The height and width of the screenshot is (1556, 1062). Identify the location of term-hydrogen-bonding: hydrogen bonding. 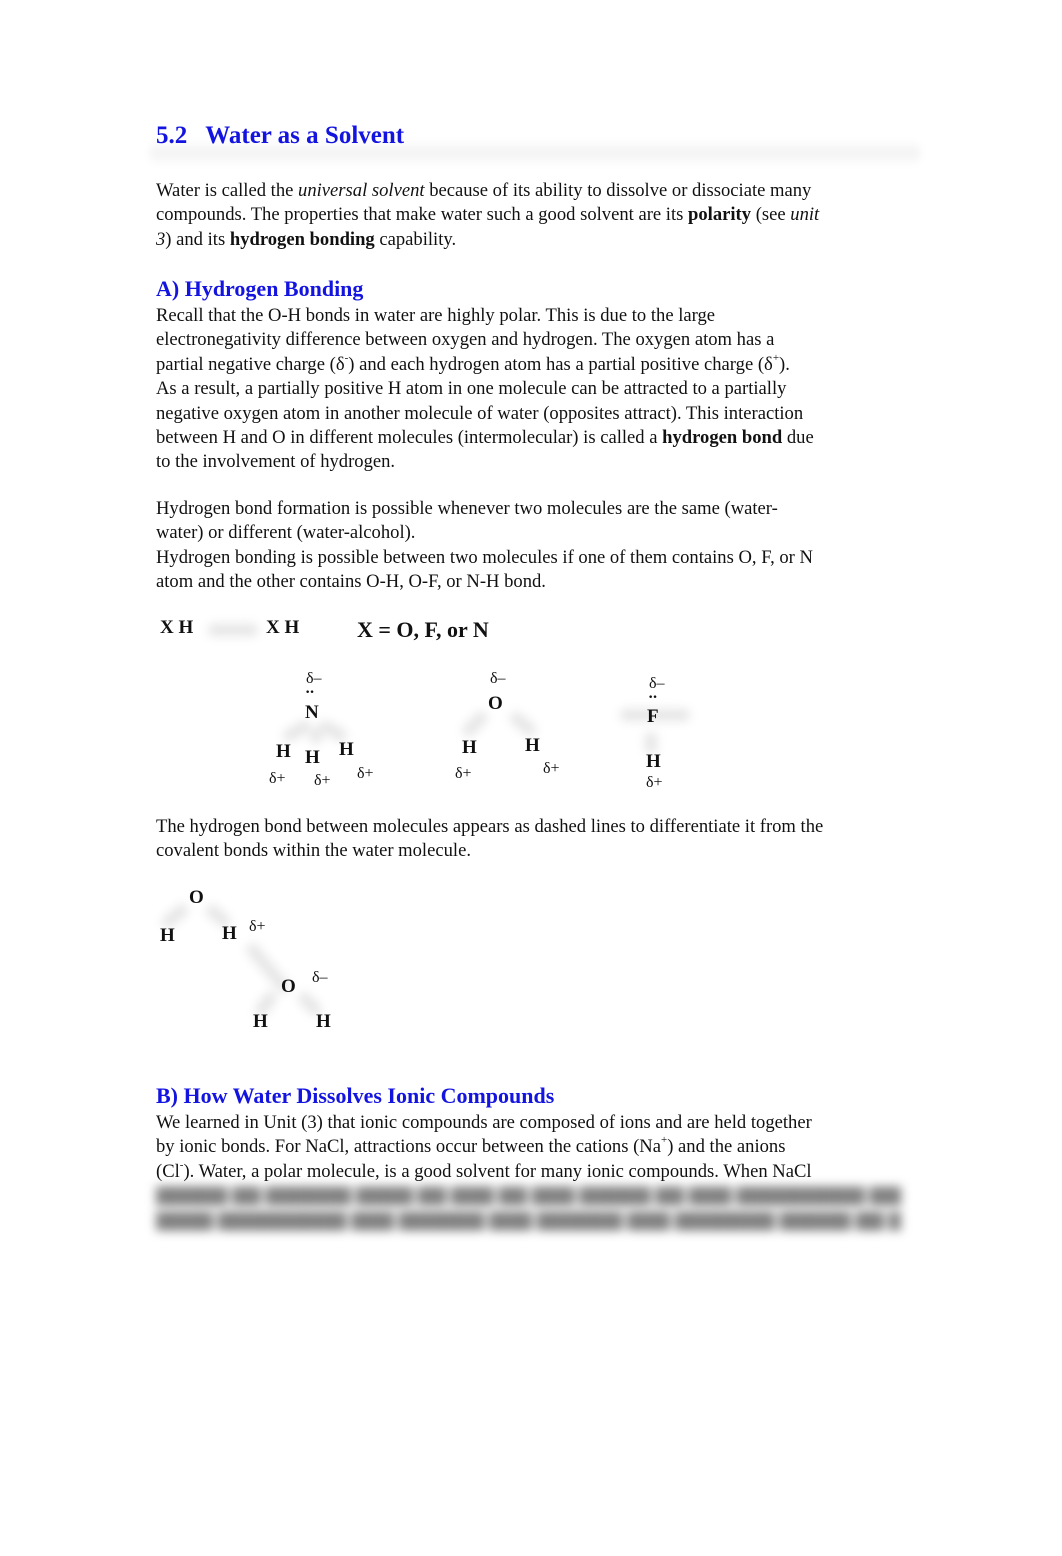
(302, 239).